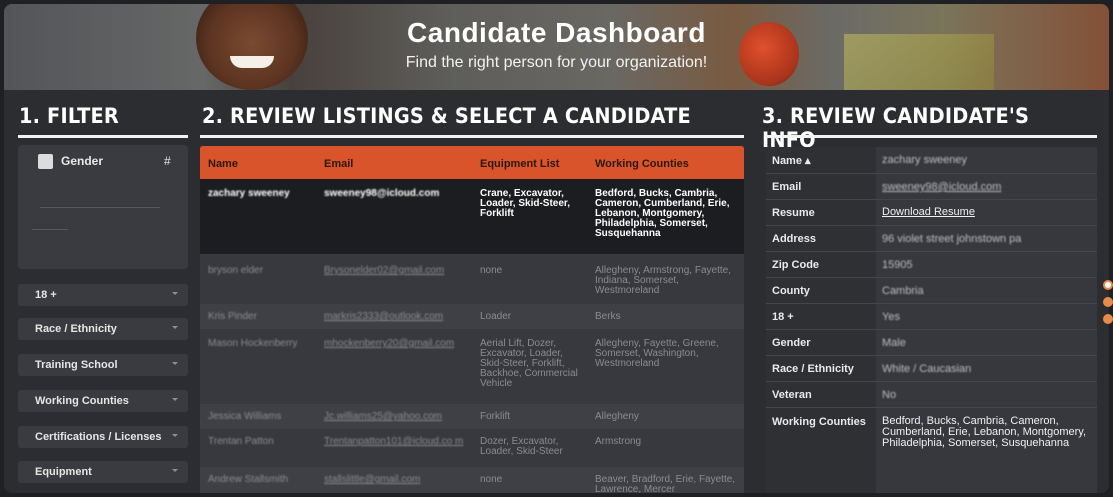  I want to click on column-header-email: Email, so click(338, 164).